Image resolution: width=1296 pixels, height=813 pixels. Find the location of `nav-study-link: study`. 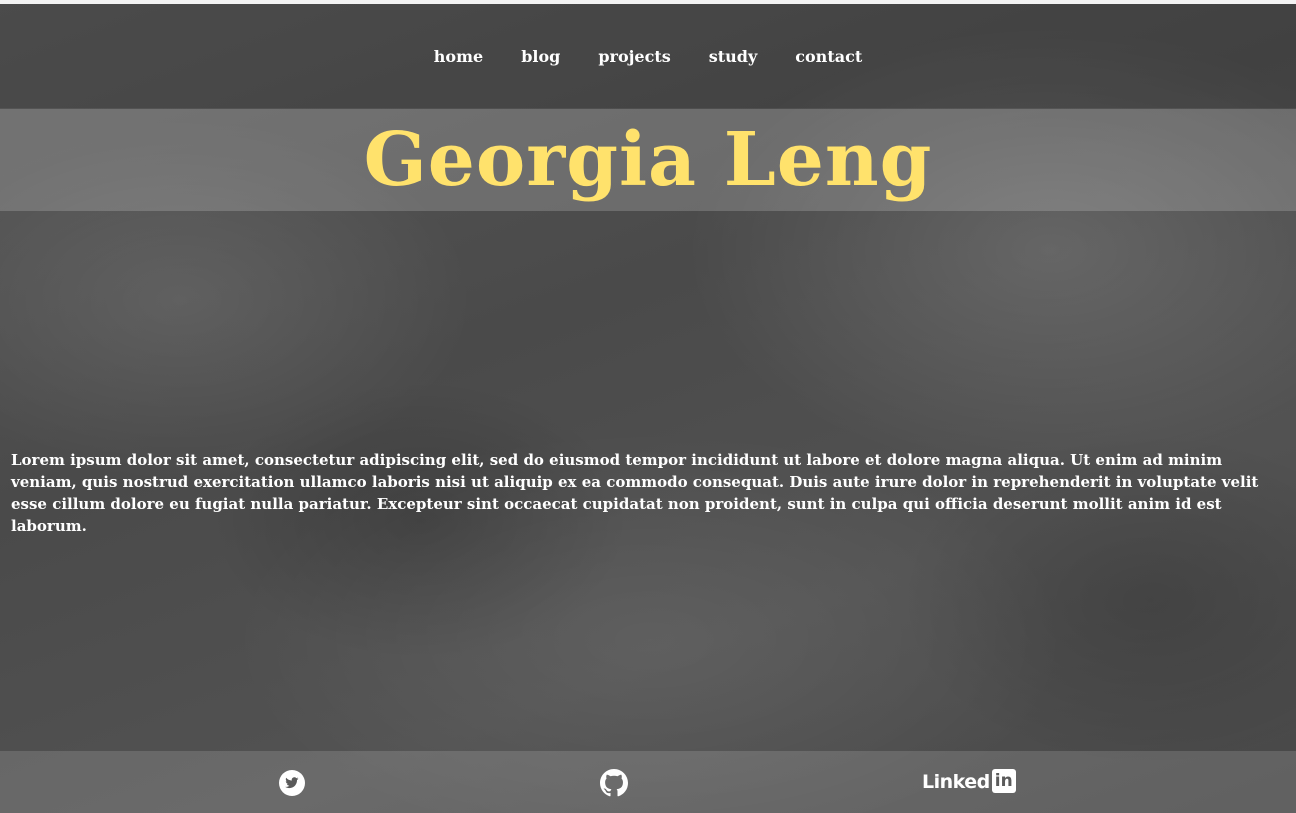

nav-study-link: study is located at coordinates (733, 57).